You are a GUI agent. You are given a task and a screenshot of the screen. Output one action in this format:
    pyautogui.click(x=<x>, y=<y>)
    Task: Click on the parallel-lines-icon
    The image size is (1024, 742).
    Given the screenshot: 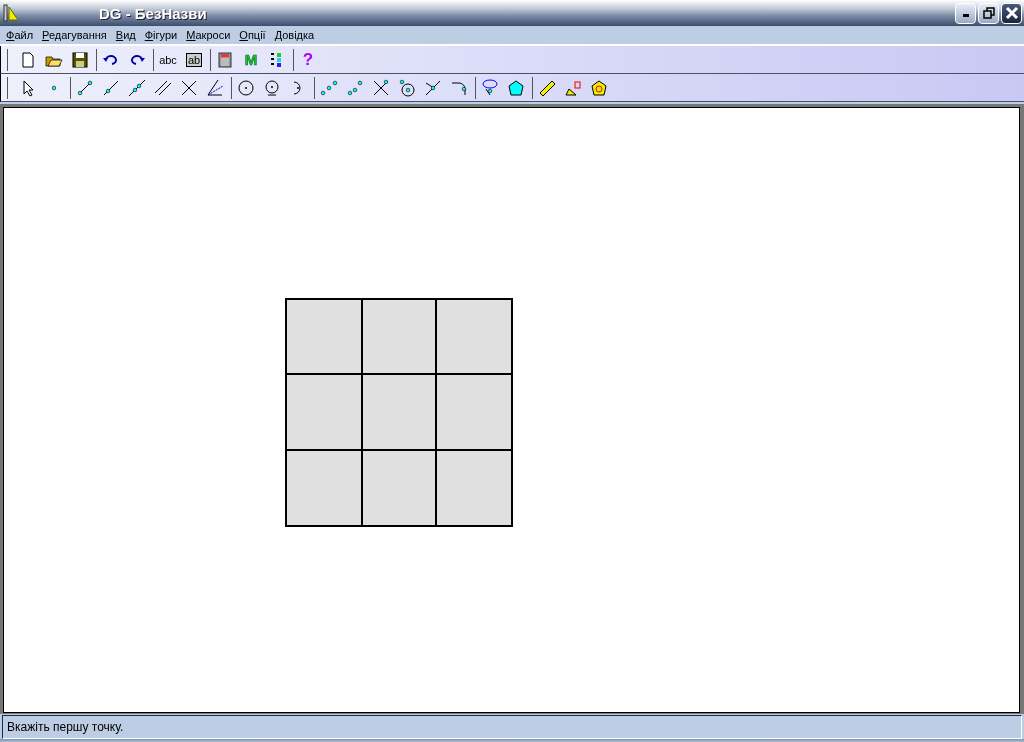 What is the action you would take?
    pyautogui.click(x=163, y=87)
    